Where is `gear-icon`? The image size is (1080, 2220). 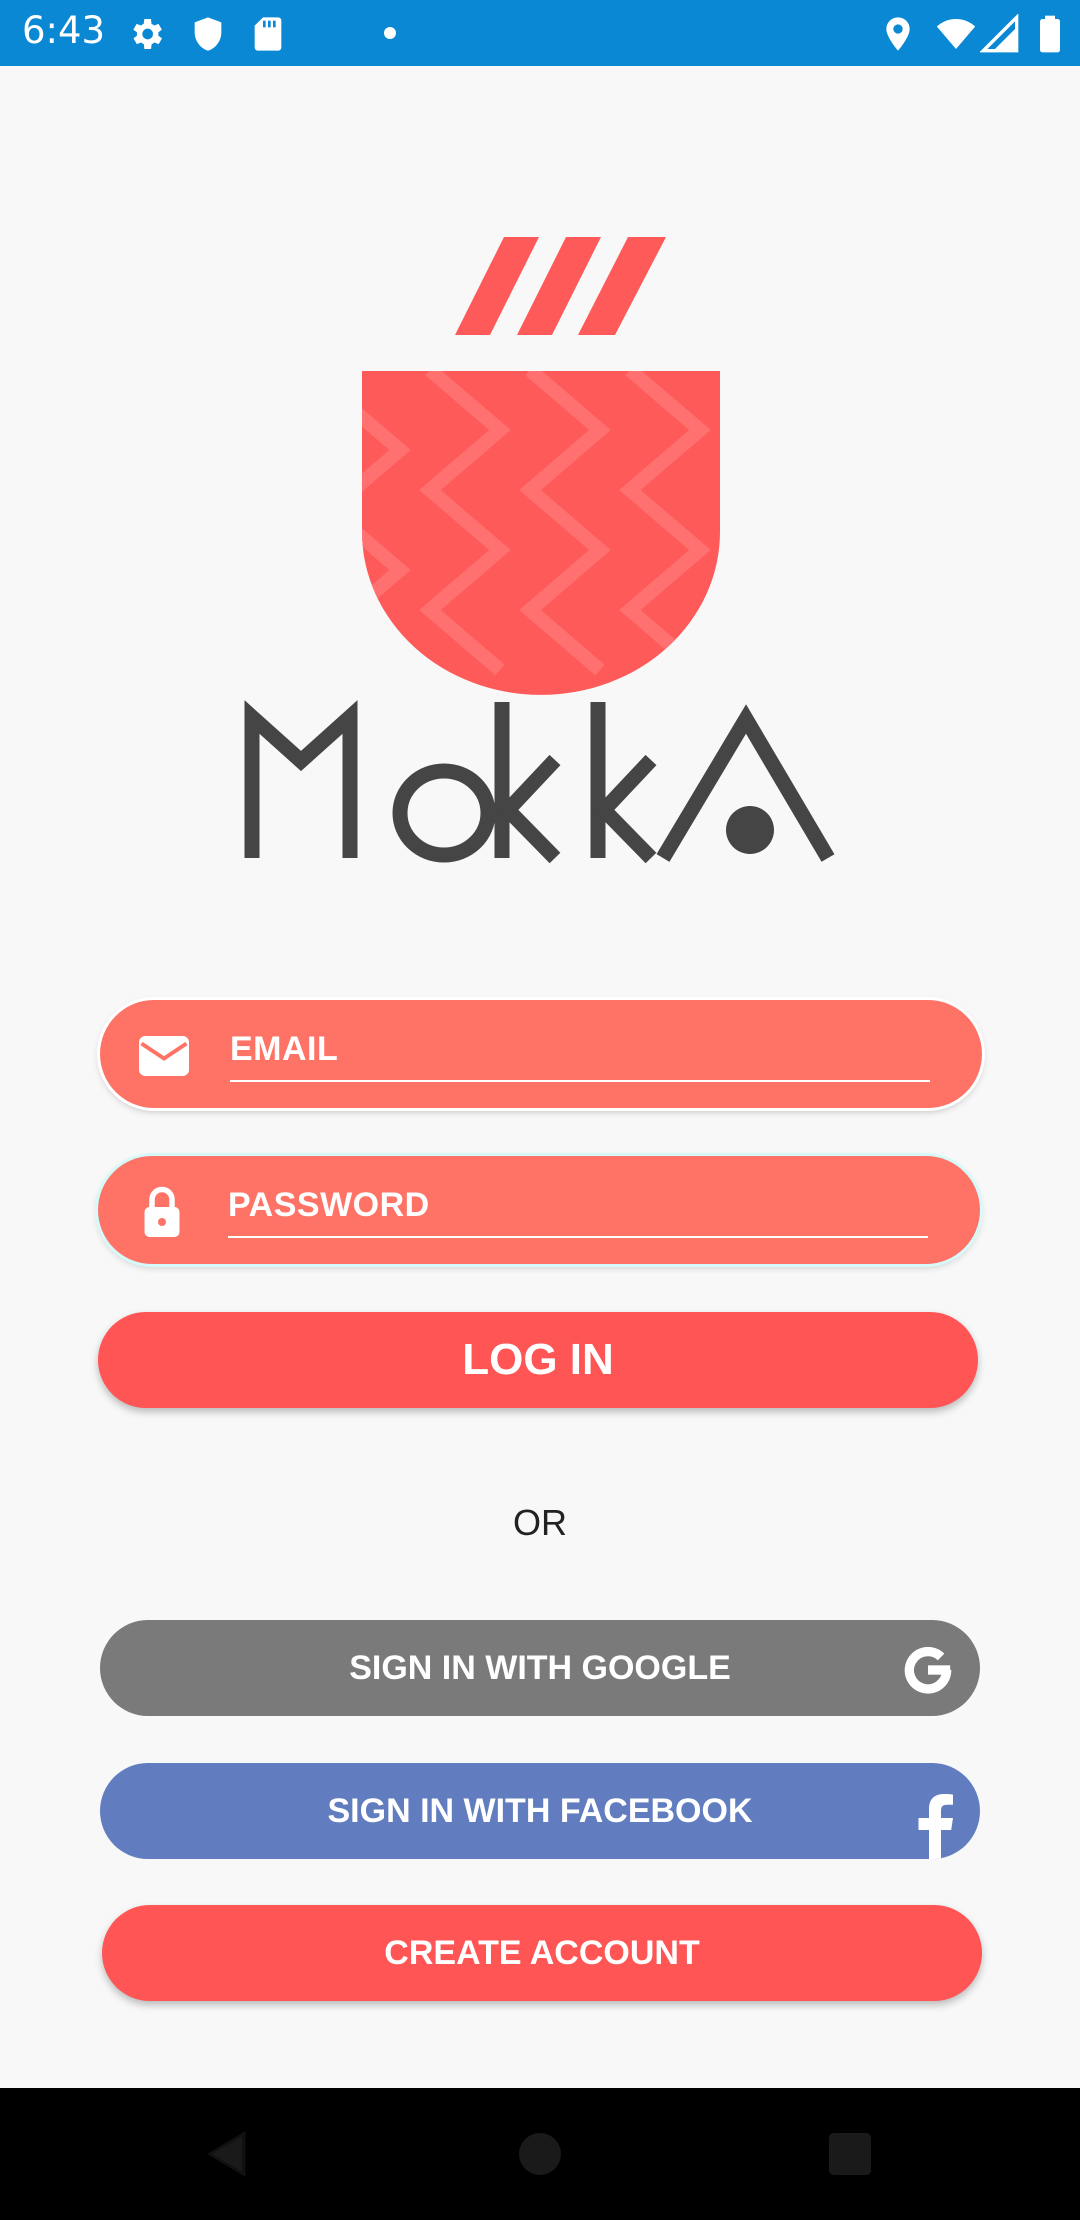 gear-icon is located at coordinates (147, 34).